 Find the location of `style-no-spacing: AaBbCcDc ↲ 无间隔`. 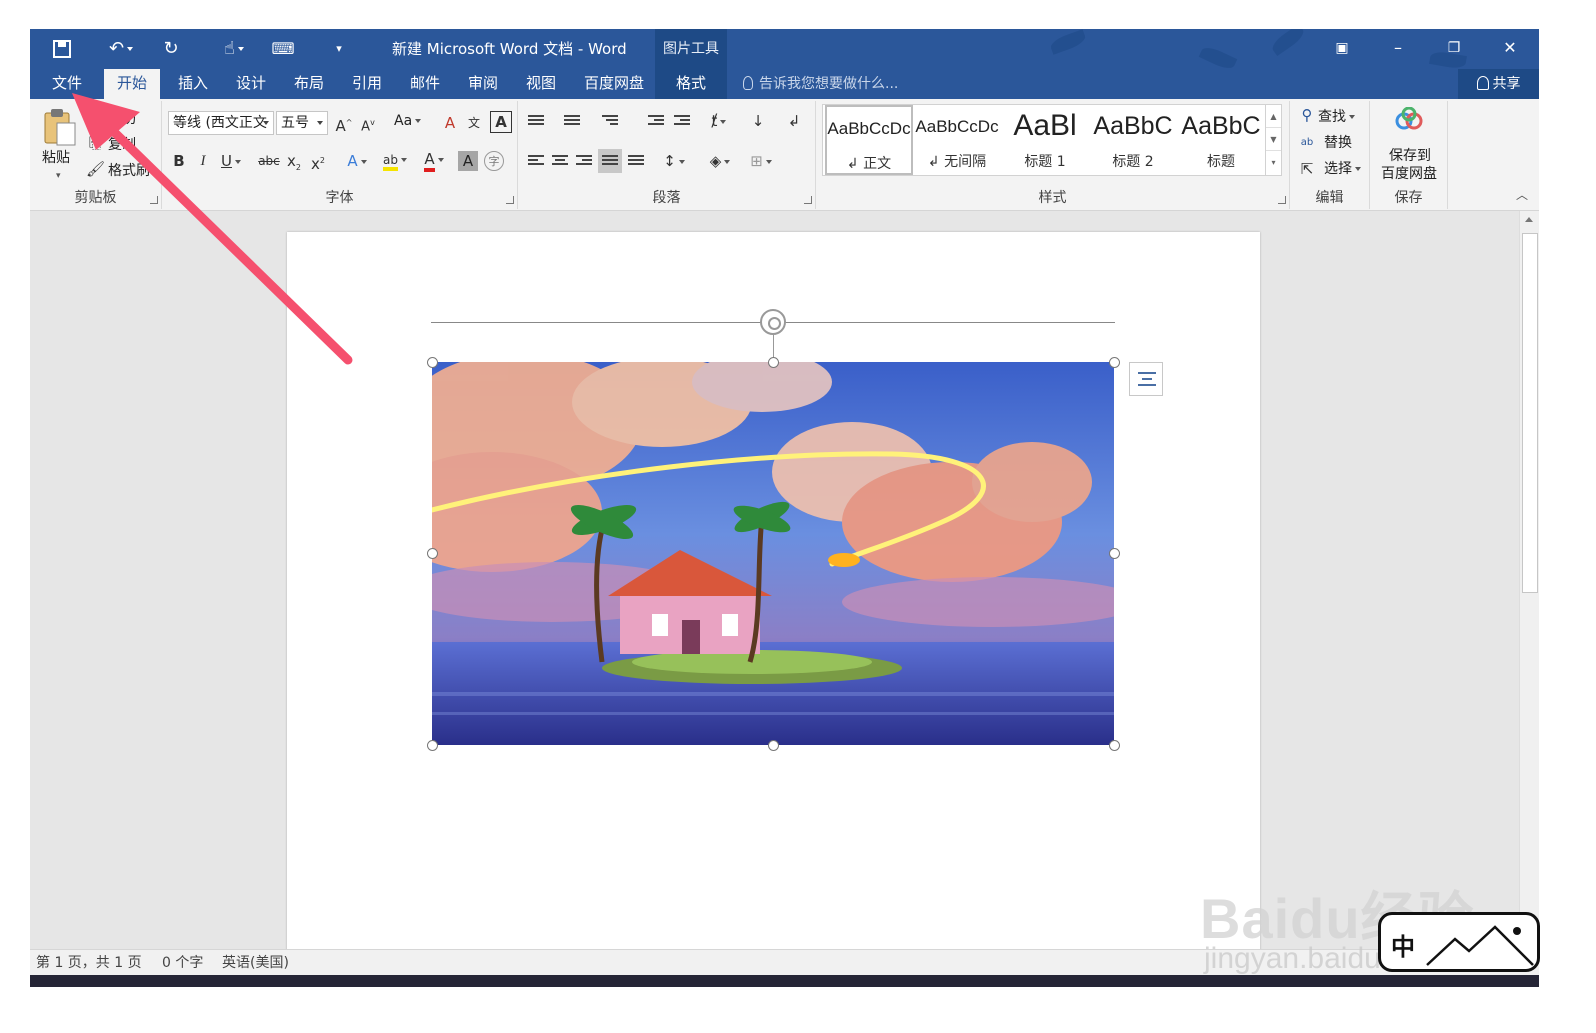

style-no-spacing: AaBbCcDc ↲ 无间隔 is located at coordinates (957, 140).